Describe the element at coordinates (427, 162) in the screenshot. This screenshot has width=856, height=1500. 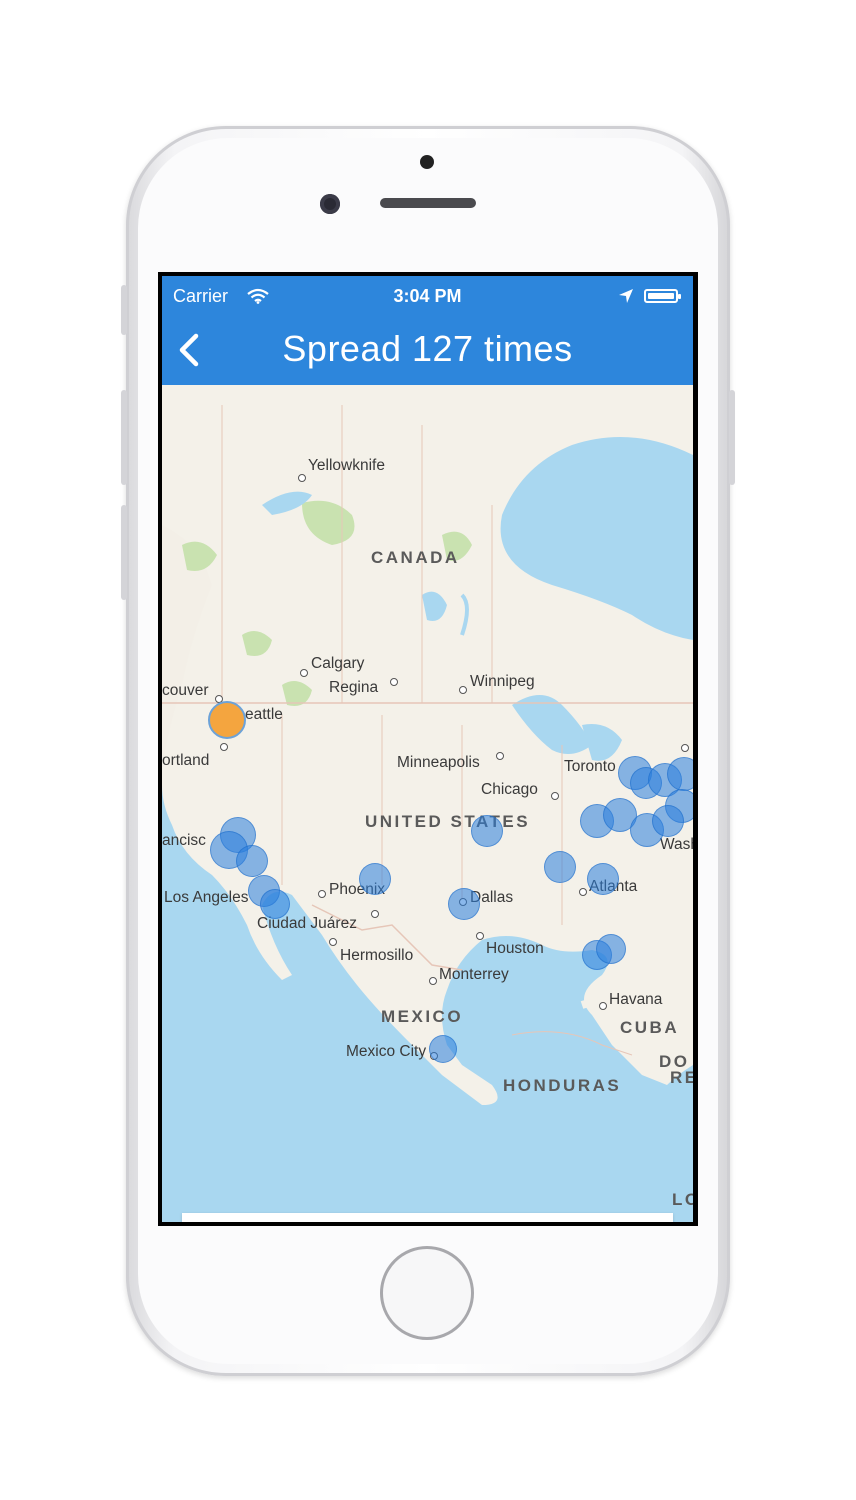
I see `proximity-sensor` at that location.